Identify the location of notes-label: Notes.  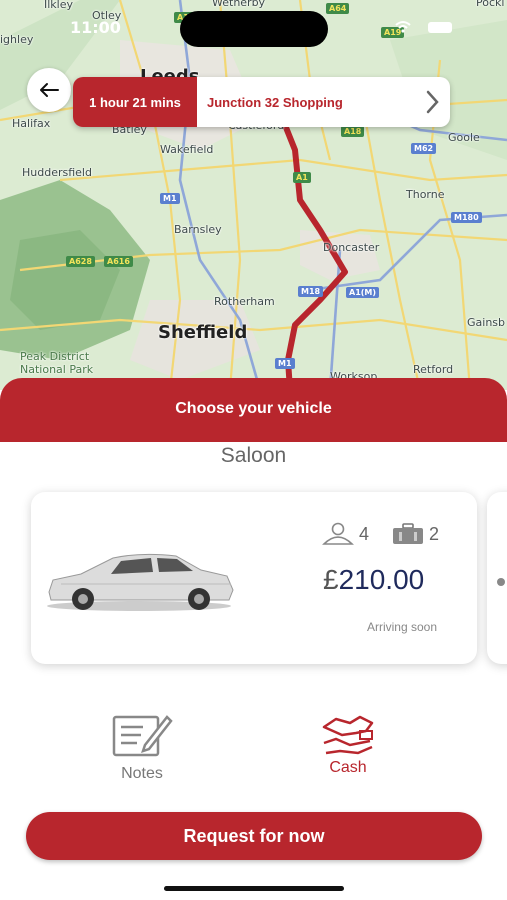
(142, 773).